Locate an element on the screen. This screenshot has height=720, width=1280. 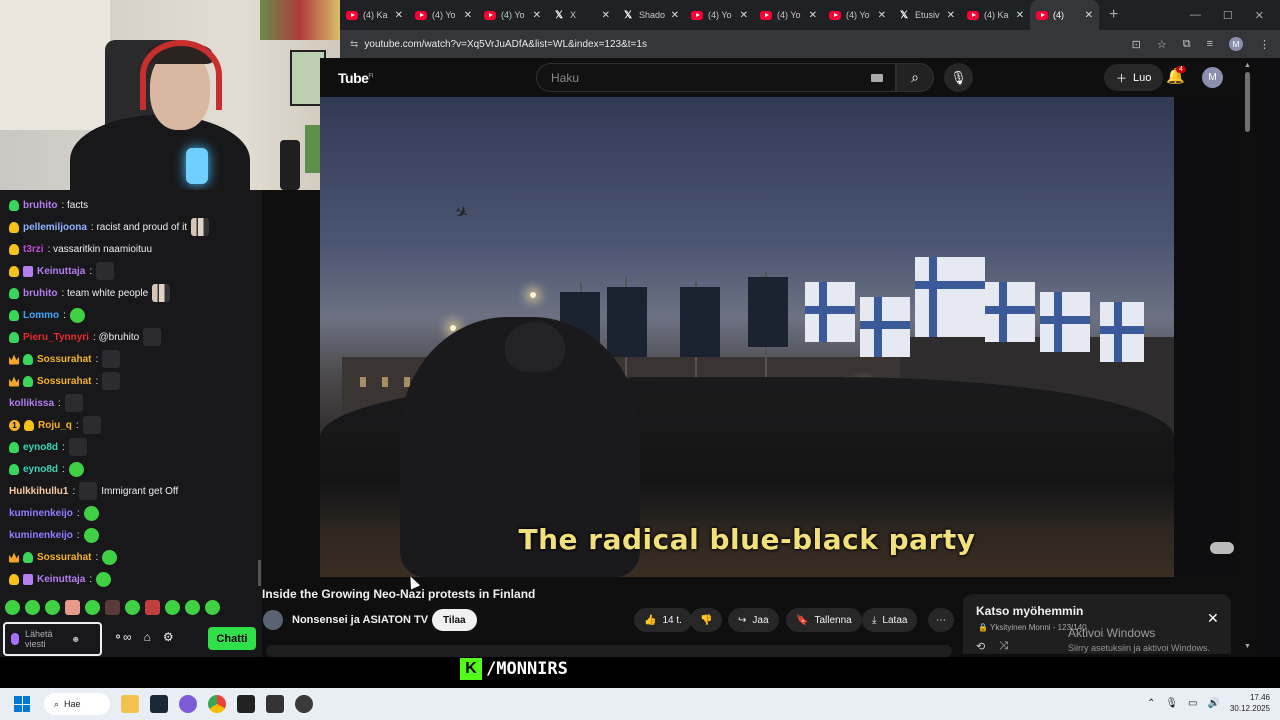
search-button: ⌕ is located at coordinates (915, 77).